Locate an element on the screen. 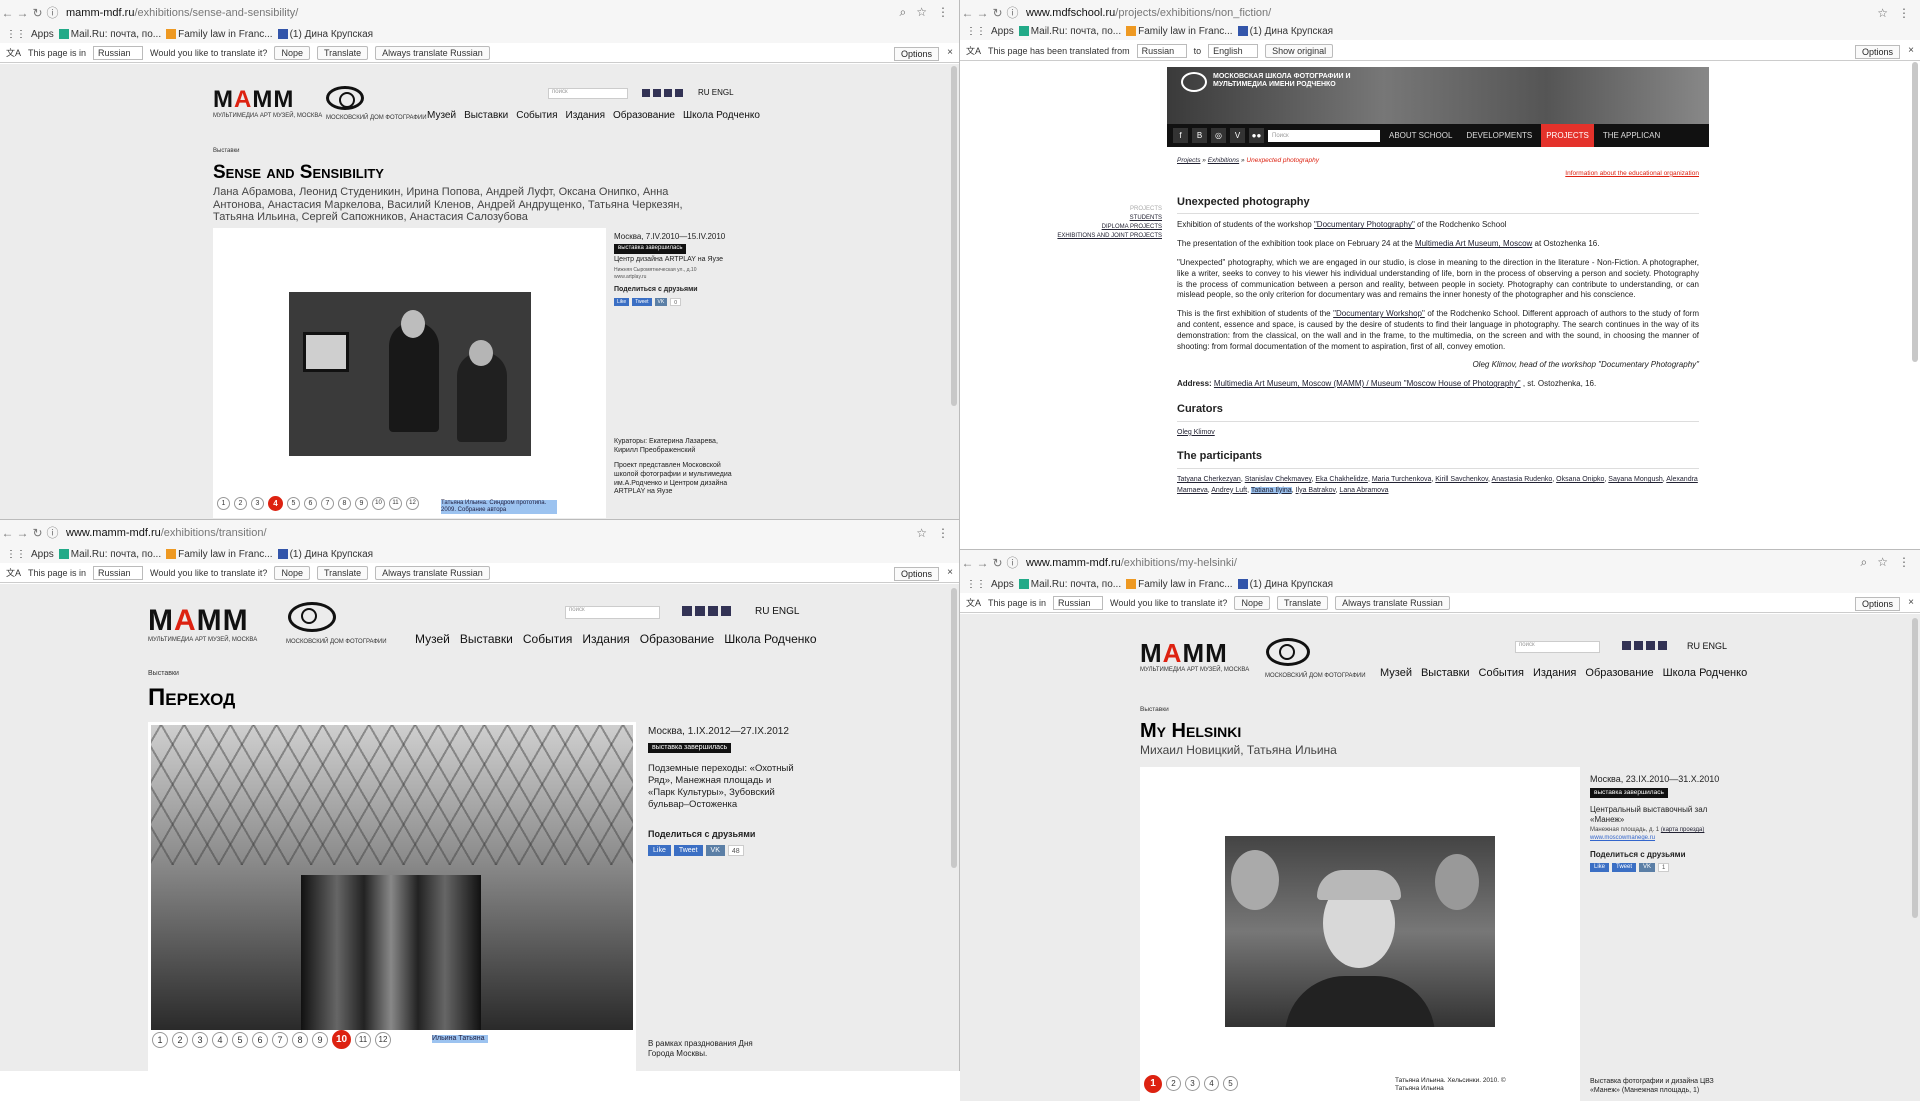  nope-button: Nope is located at coordinates (1252, 602).